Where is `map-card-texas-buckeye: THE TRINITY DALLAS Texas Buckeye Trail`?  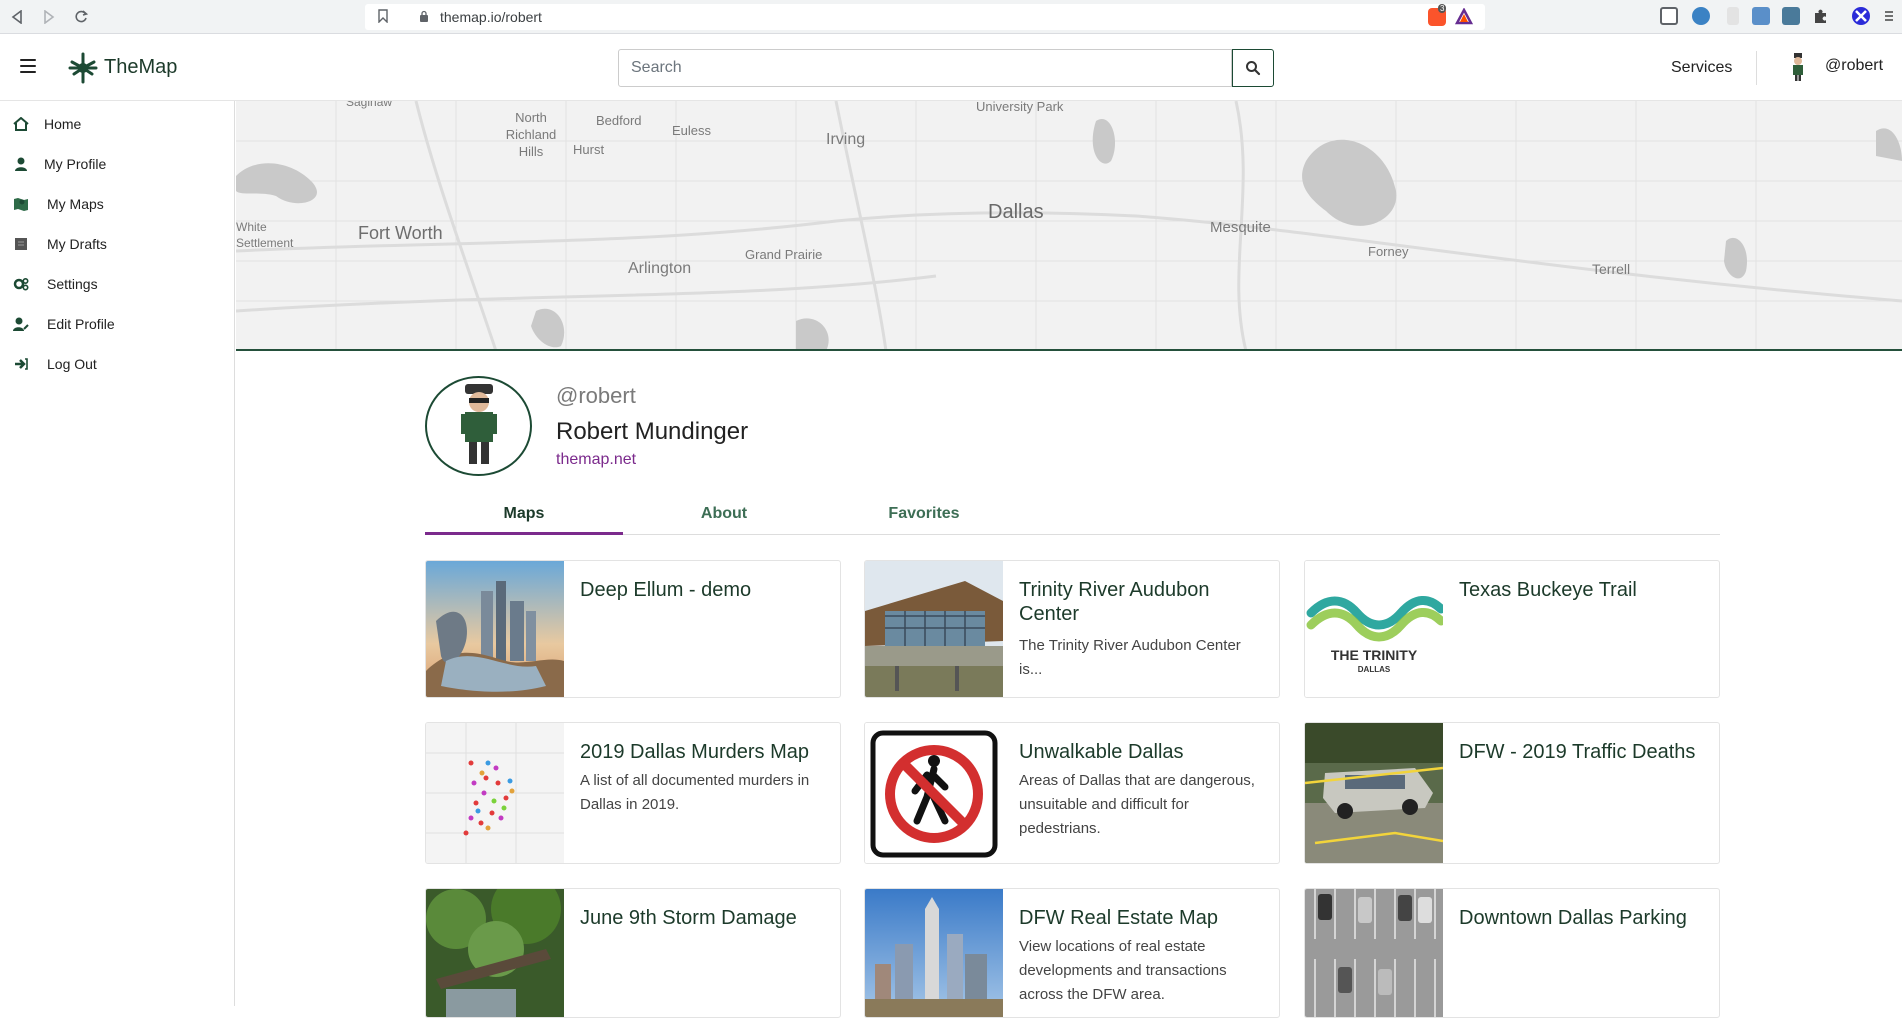
map-card-texas-buckeye: THE TRINITY DALLAS Texas Buckeye Trail is located at coordinates (1512, 629).